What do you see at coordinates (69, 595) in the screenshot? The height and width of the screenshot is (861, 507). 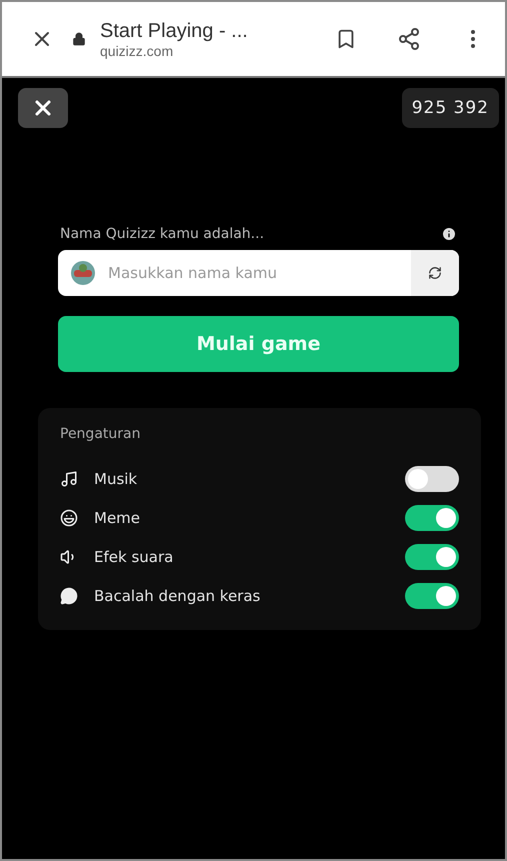 I see `speech-bubble-icon` at bounding box center [69, 595].